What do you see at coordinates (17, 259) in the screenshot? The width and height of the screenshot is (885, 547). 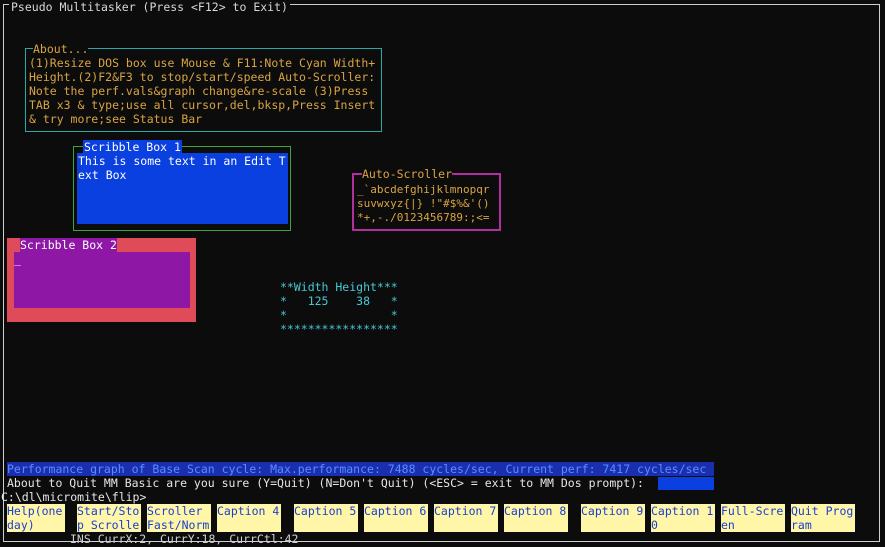 I see `text-cursor: _` at bounding box center [17, 259].